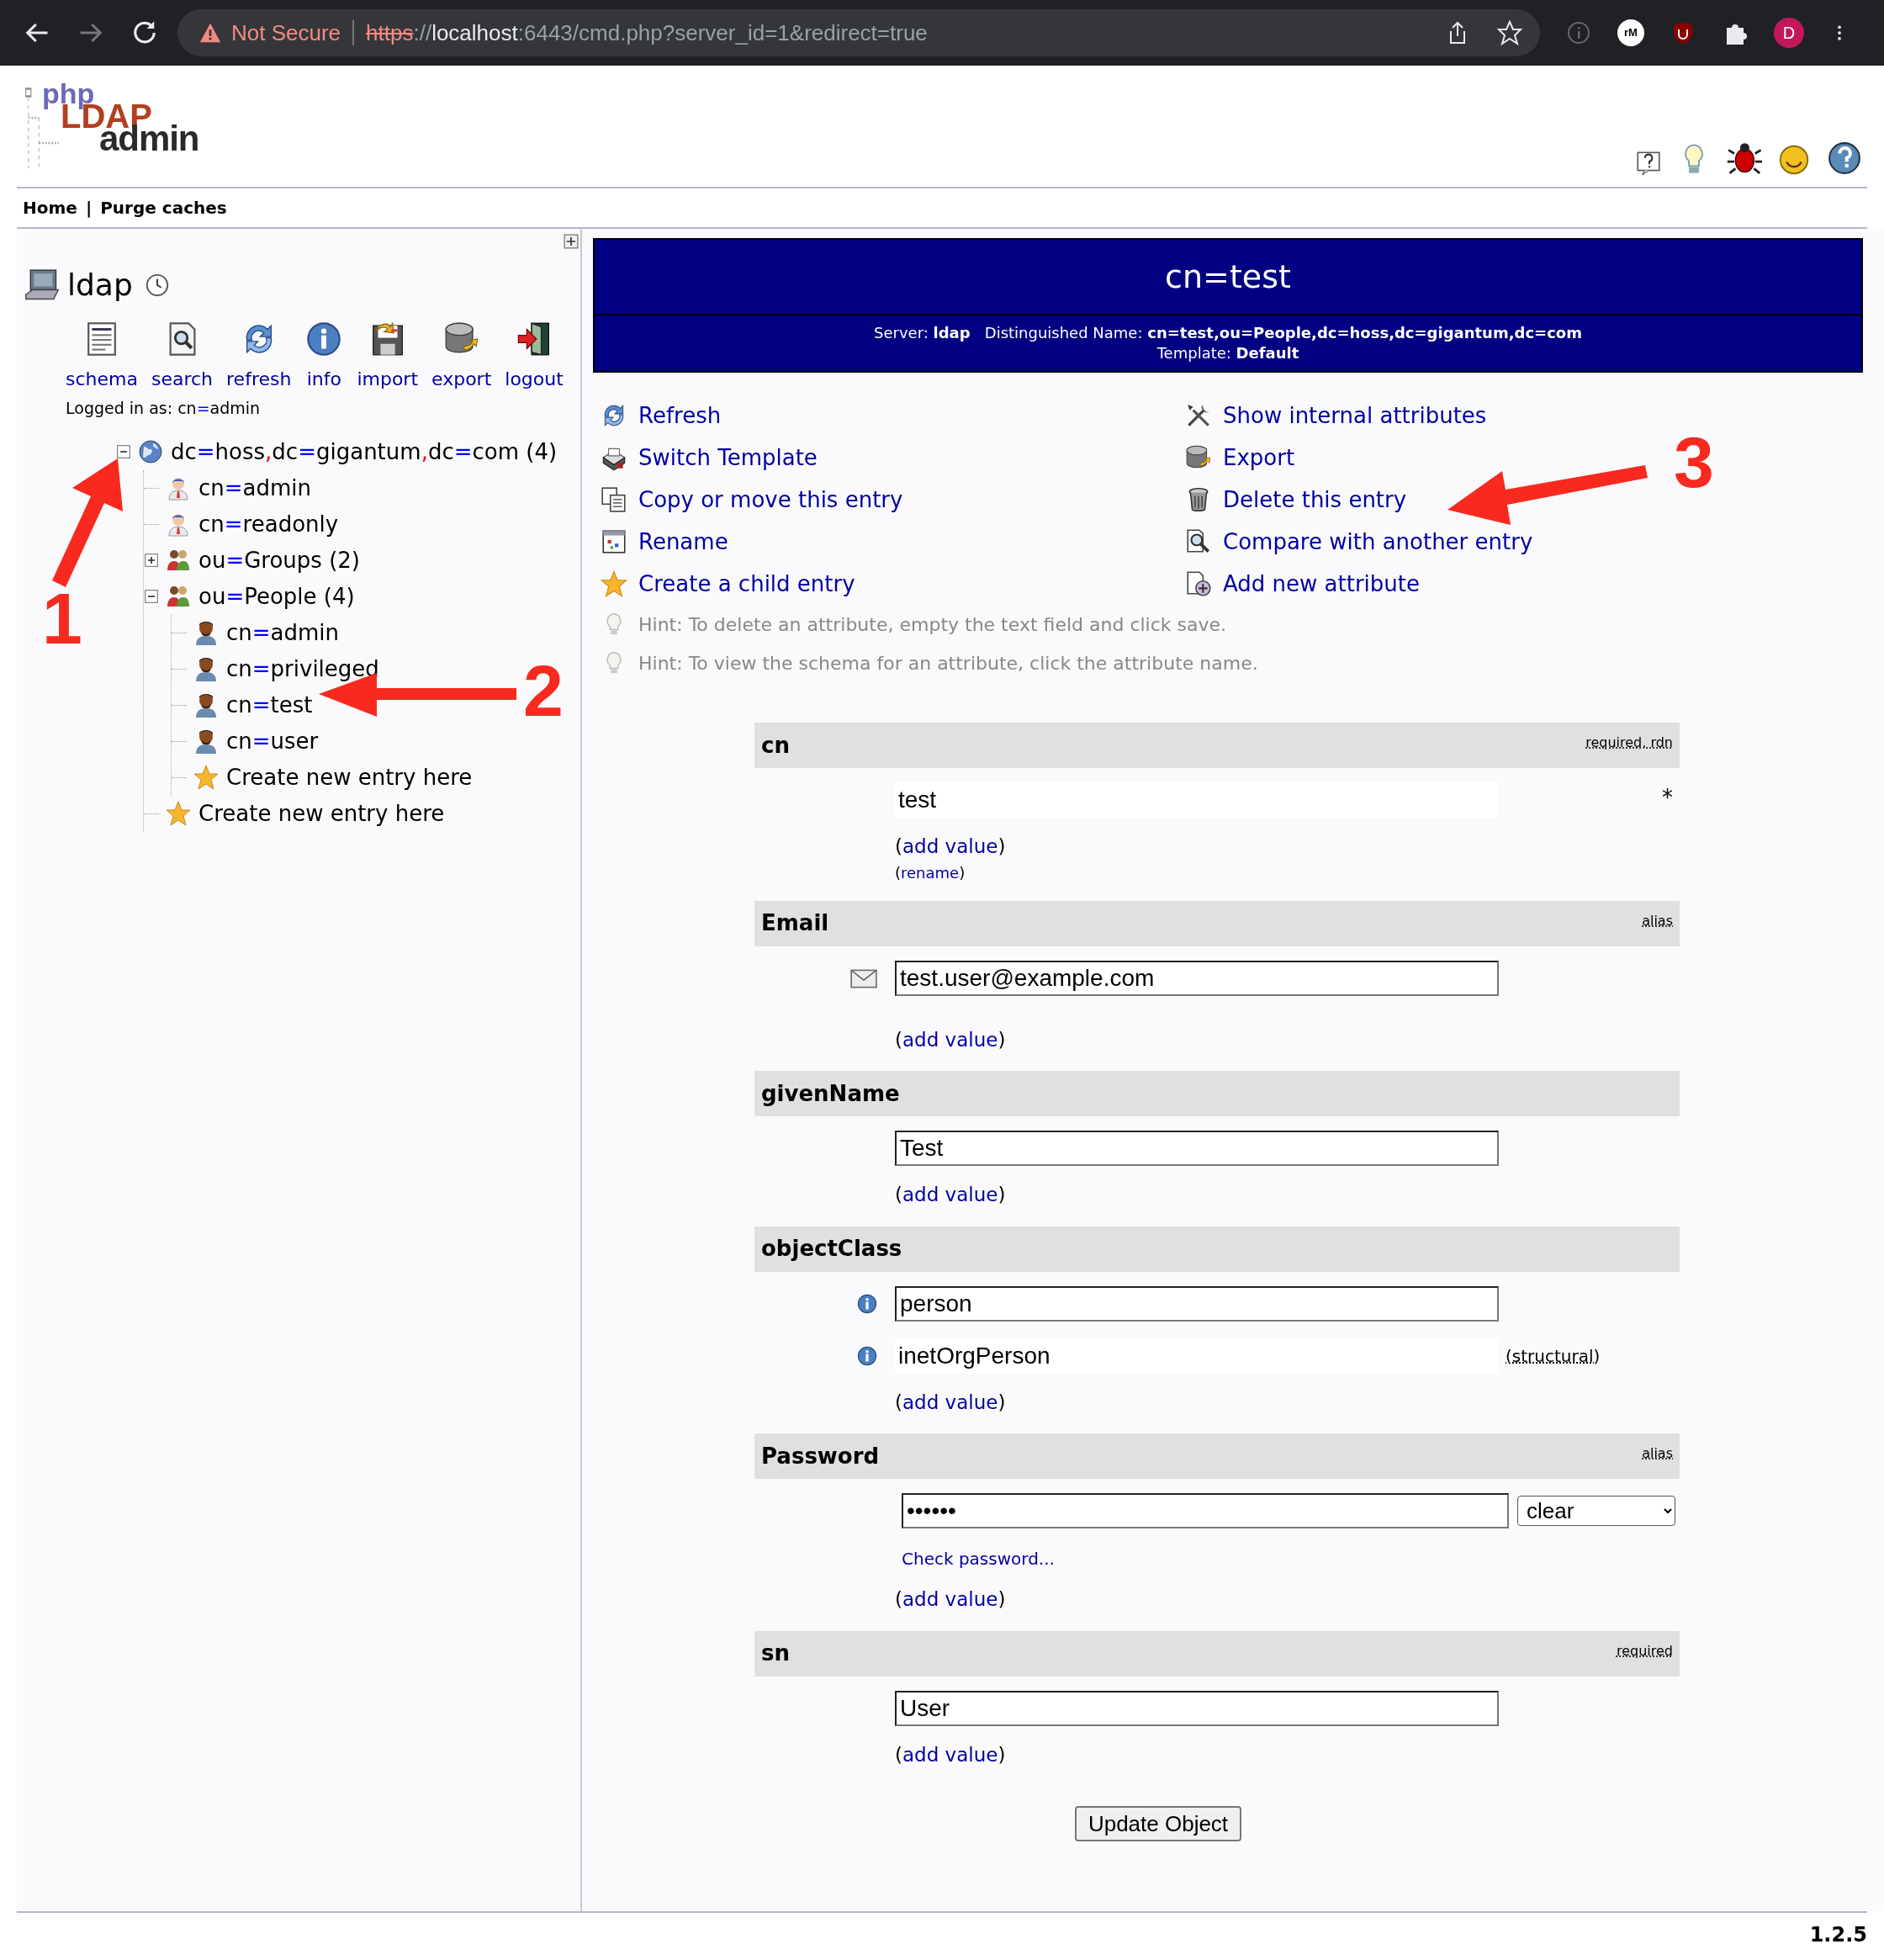 This screenshot has width=1884, height=1960. Describe the element at coordinates (1355, 415) in the screenshot. I see `action-link: Show internal attributes` at that location.